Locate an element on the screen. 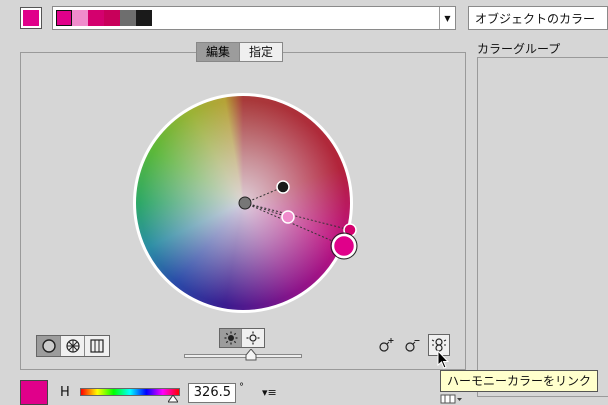 This screenshot has width=608, height=405. segmented-wheel-button is located at coordinates (73, 346).